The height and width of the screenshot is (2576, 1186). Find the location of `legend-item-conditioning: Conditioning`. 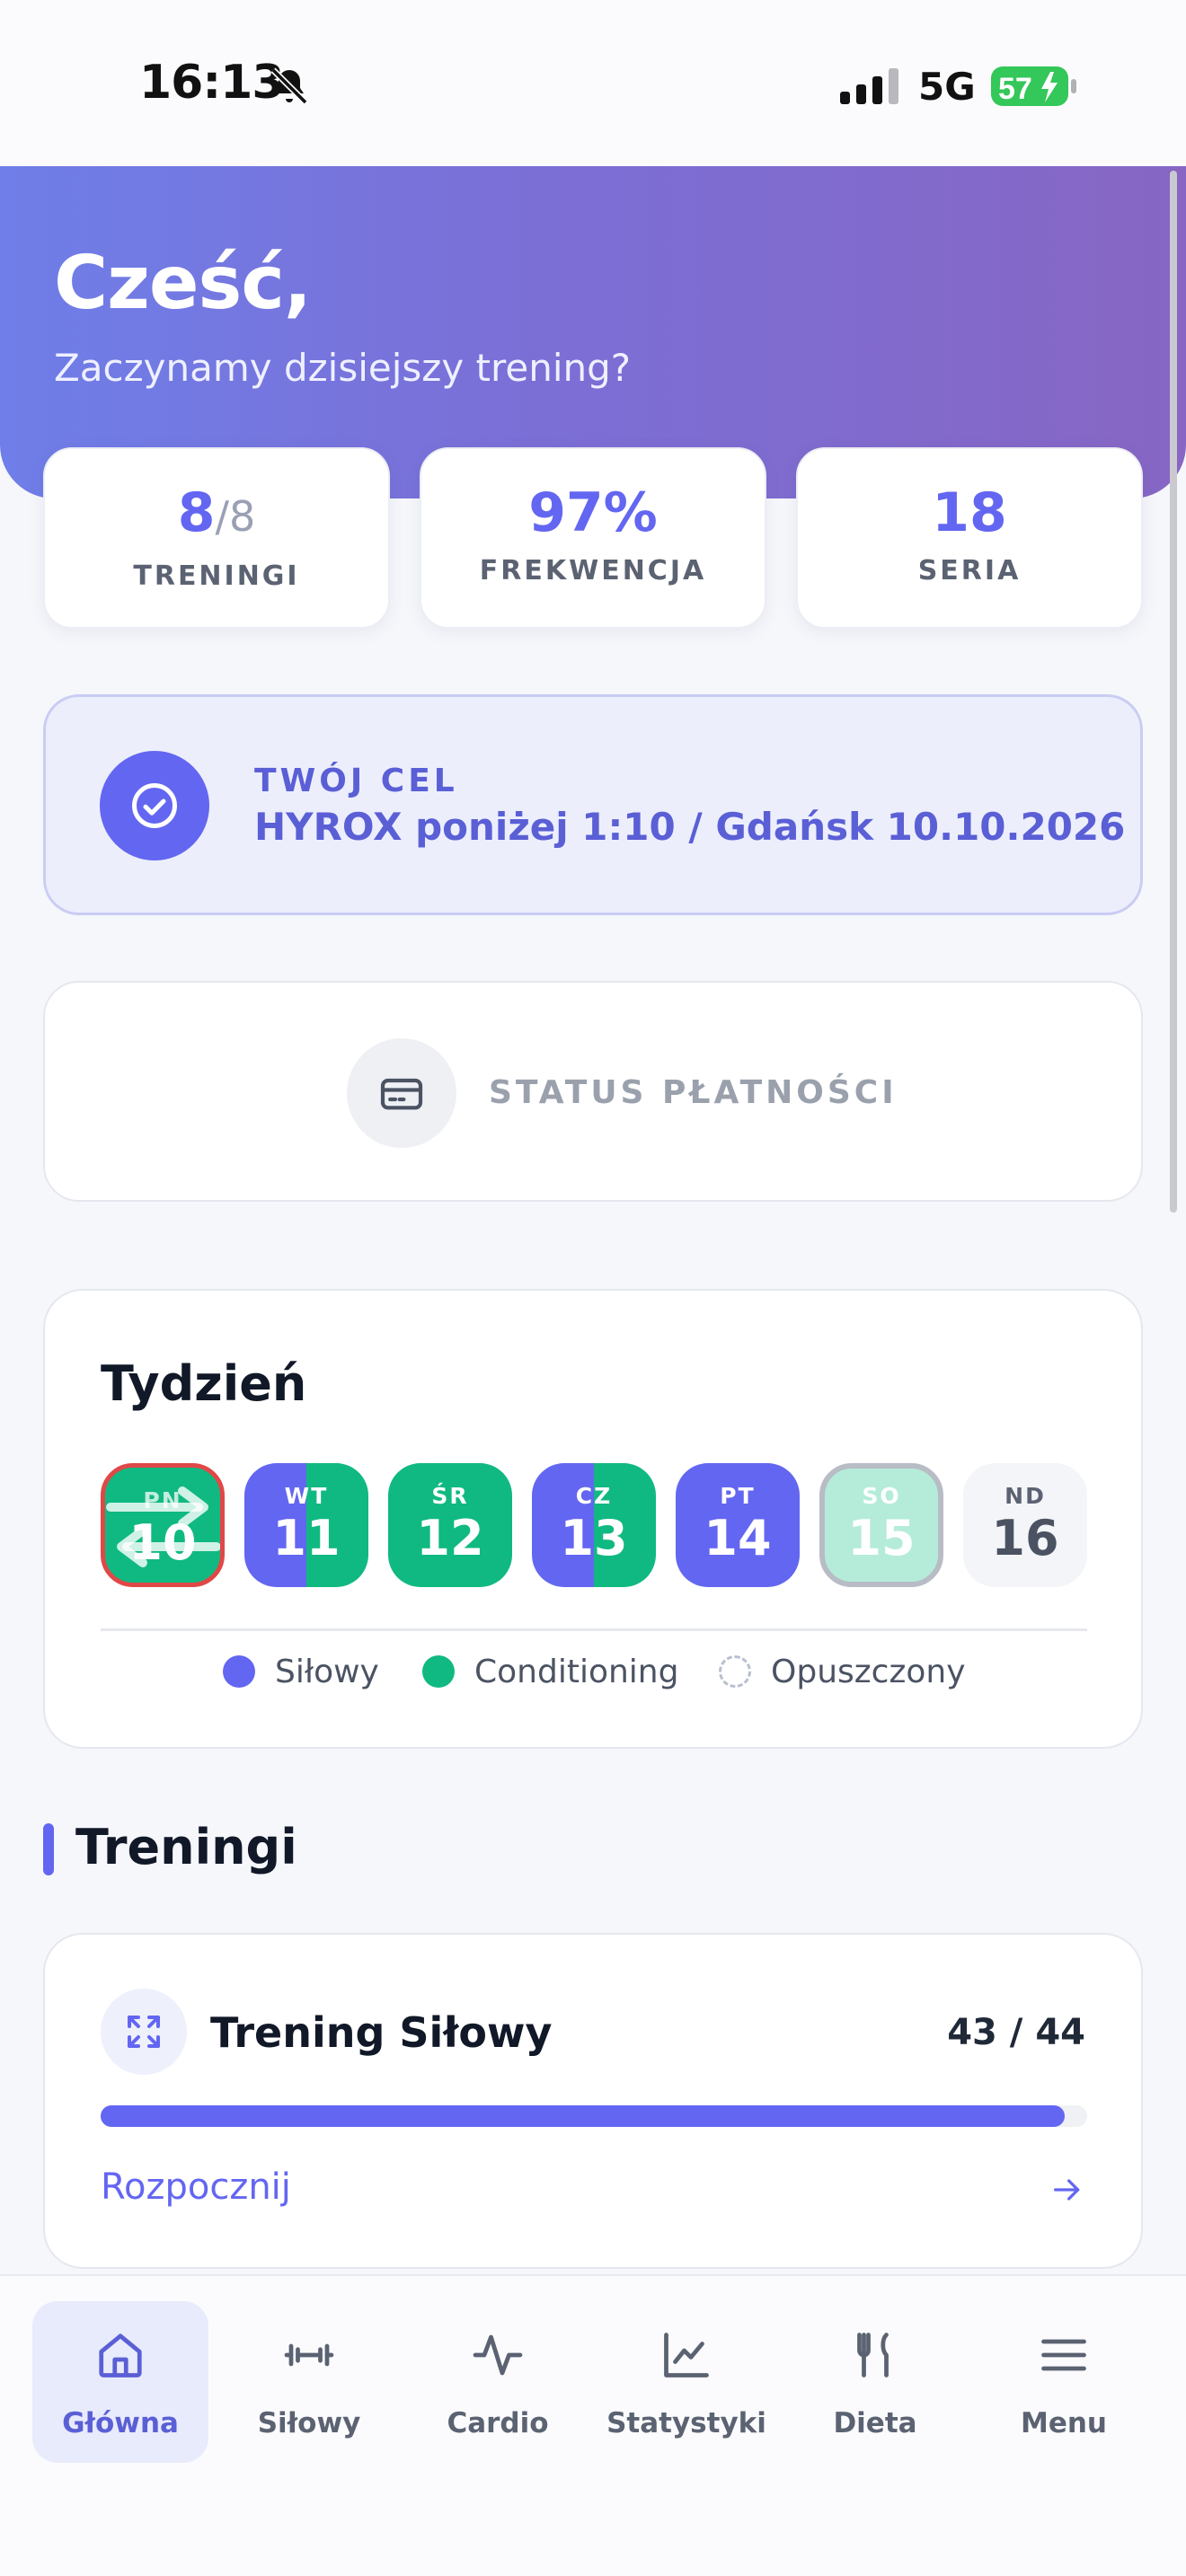

legend-item-conditioning: Conditioning is located at coordinates (550, 1672).